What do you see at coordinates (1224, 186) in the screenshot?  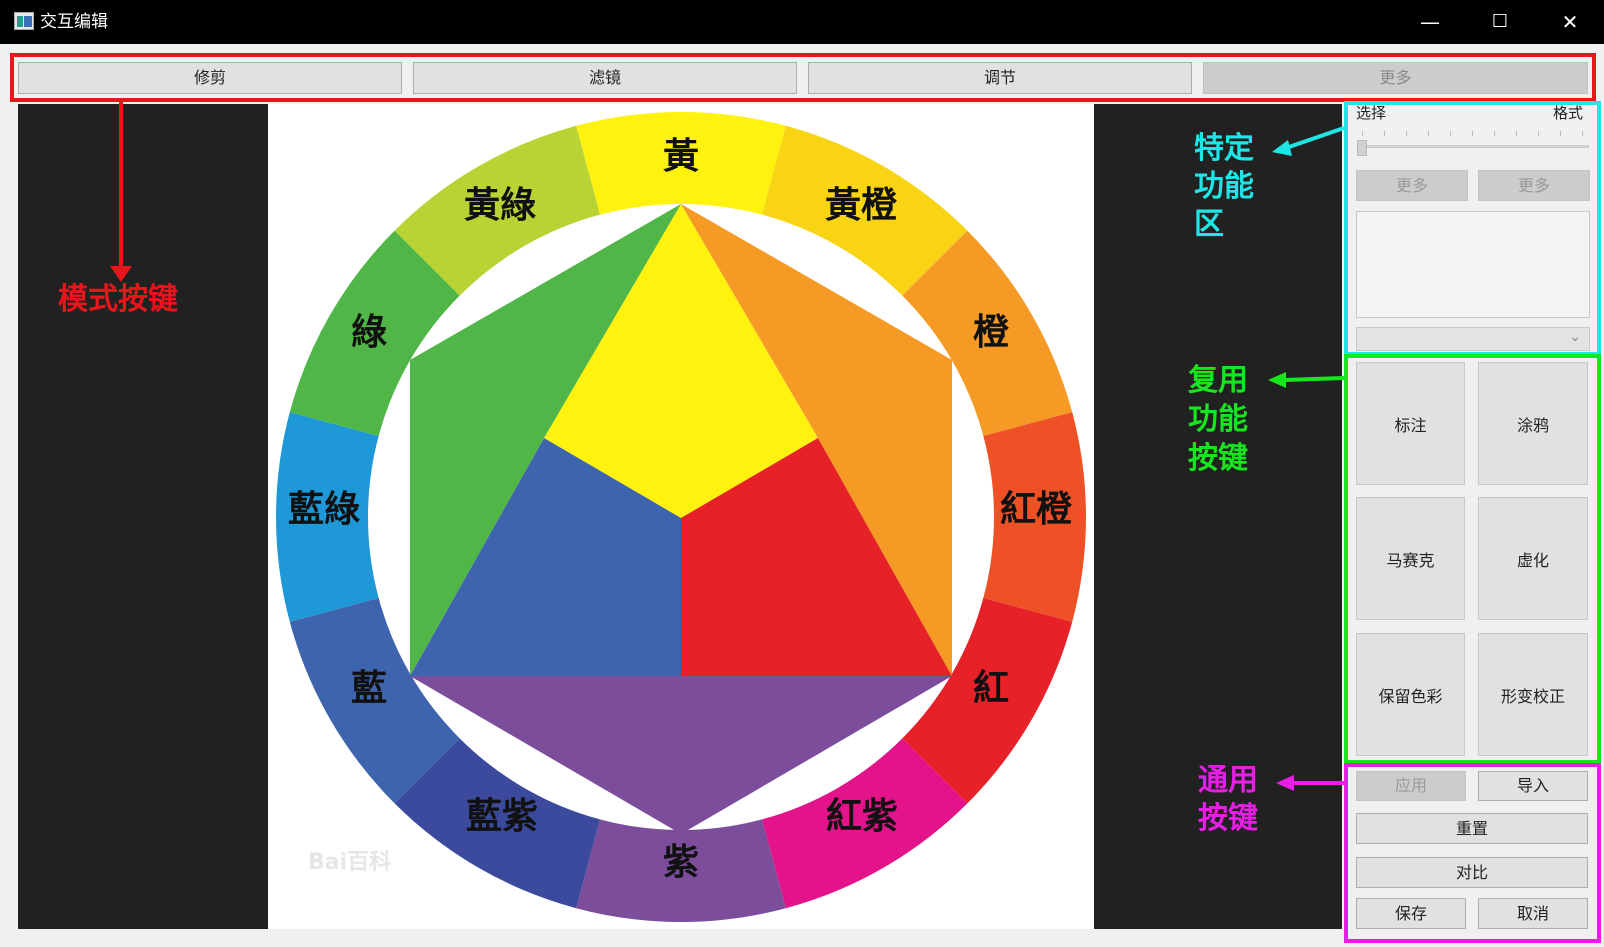 I see `annotation-specific-line2: 功能` at bounding box center [1224, 186].